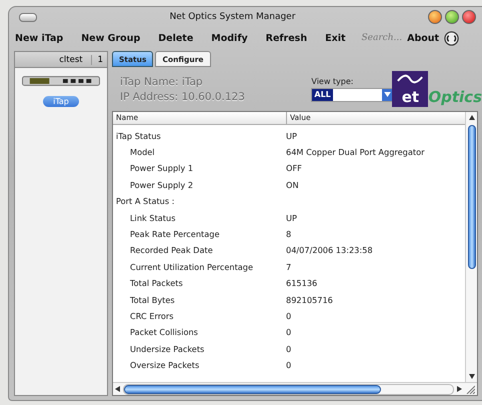  Describe the element at coordinates (166, 349) in the screenshot. I see `table-cell-text: Undersize Packets` at that location.